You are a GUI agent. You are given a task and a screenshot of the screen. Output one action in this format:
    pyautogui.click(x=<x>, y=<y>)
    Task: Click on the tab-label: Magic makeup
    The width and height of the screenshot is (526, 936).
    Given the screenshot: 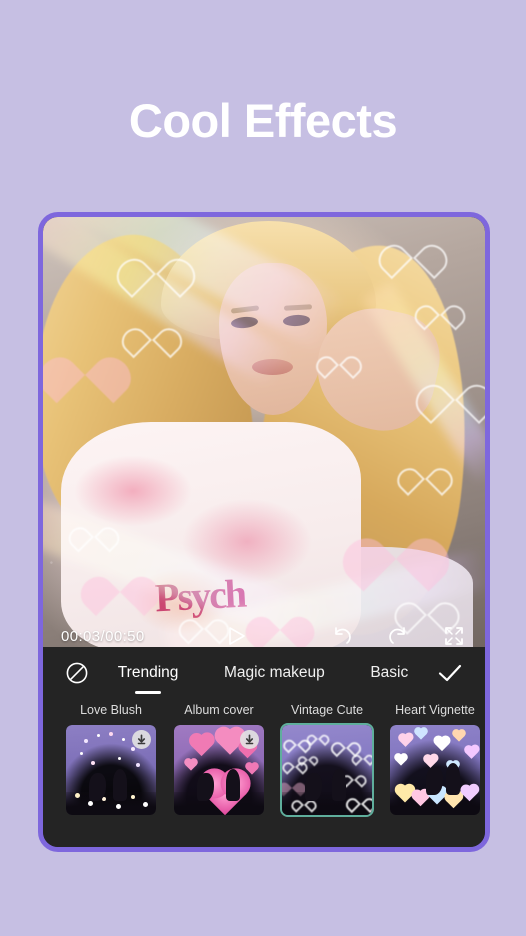 What is the action you would take?
    pyautogui.click(x=274, y=672)
    